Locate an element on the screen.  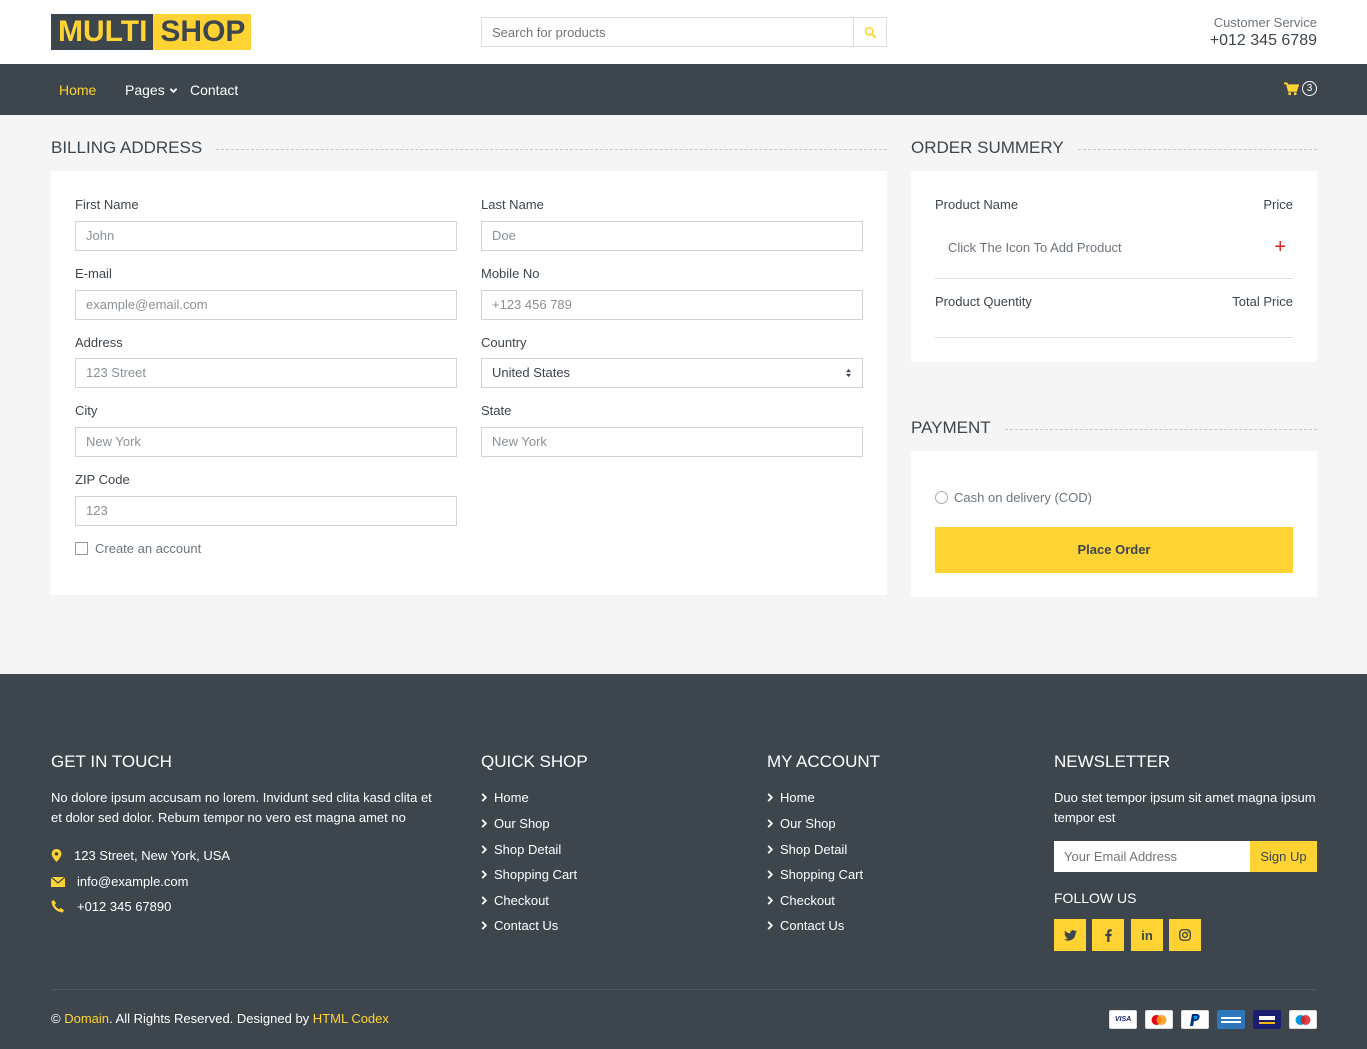
linkedin-button: in is located at coordinates (1147, 935).